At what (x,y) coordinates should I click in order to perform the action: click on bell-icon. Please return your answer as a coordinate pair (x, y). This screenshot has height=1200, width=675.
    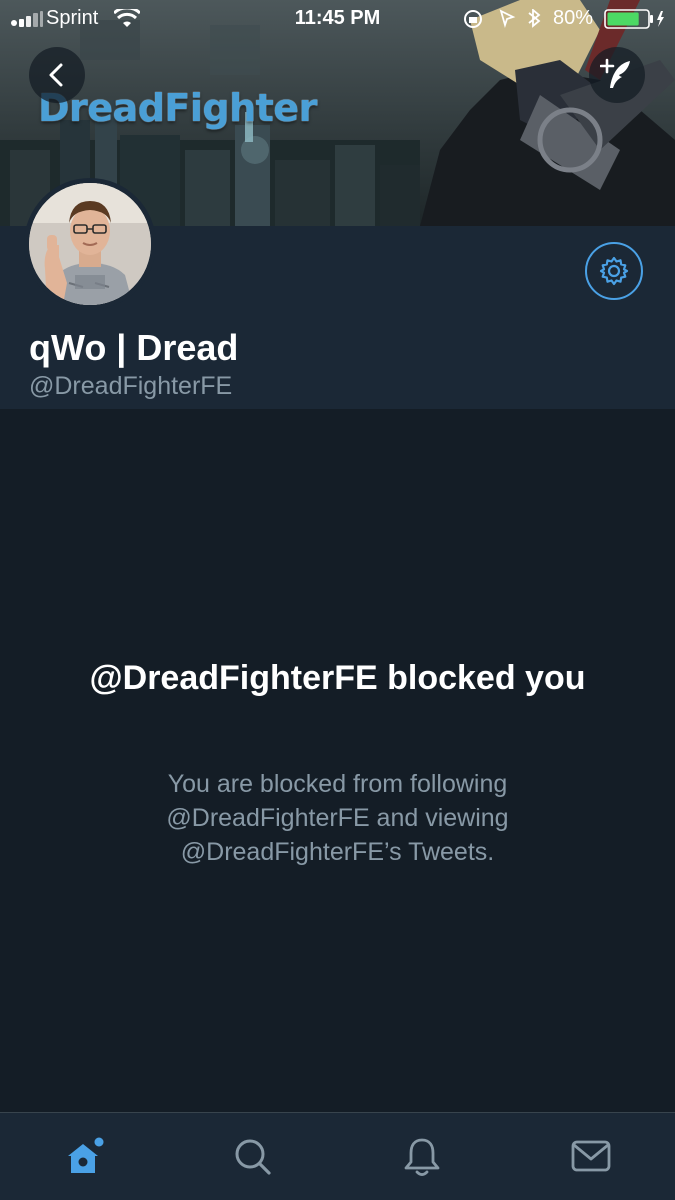
    Looking at the image, I should click on (422, 1157).